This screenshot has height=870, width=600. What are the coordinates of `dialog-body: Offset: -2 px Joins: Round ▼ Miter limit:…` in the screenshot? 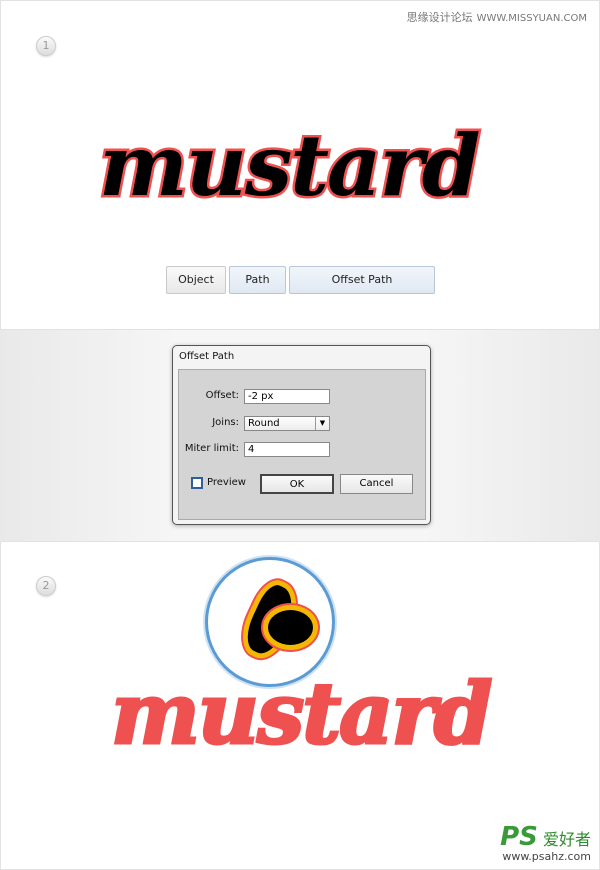 It's located at (302, 444).